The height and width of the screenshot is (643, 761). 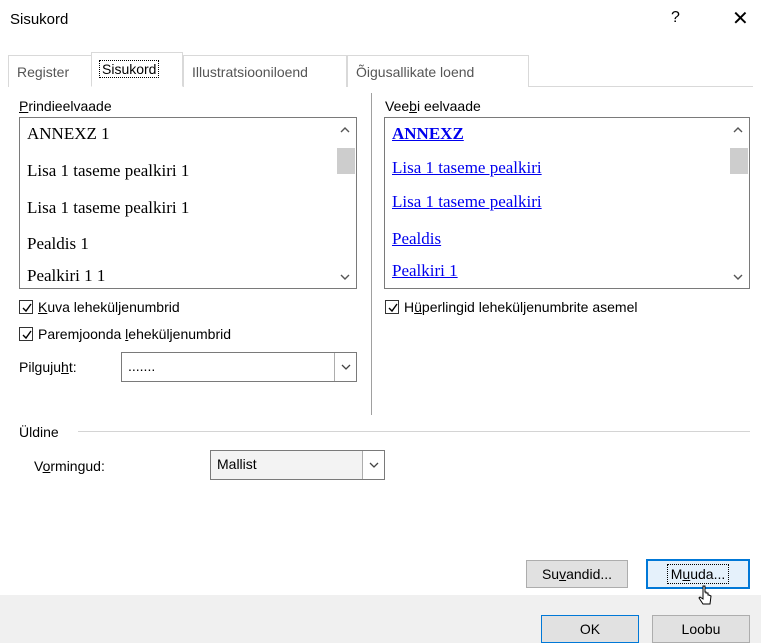 I want to click on tab-leader-label: Pilgujuht:, so click(x=48, y=367).